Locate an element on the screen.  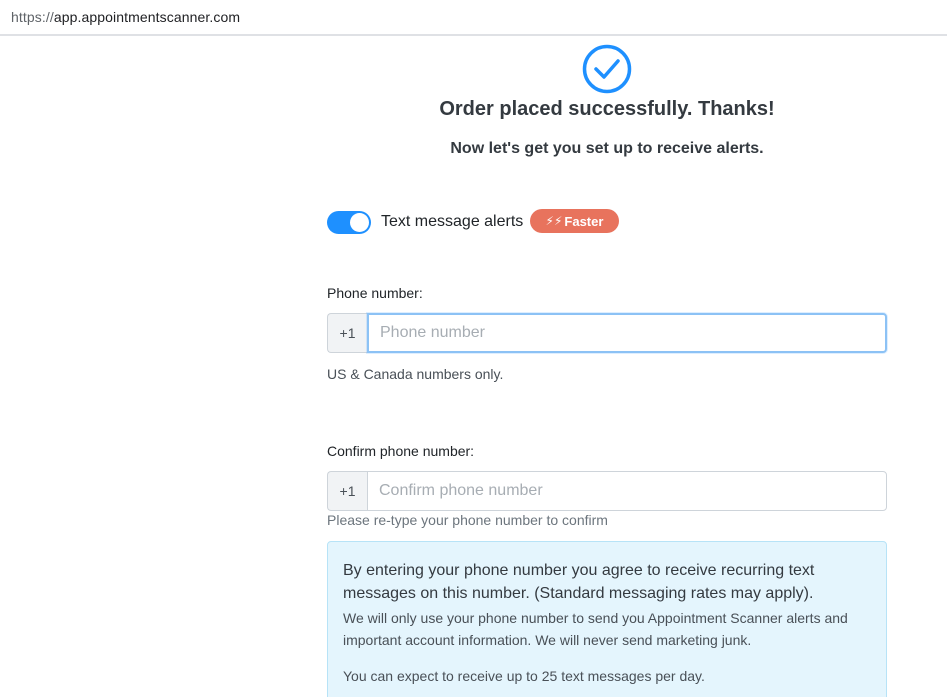
confirm-phone-input is located at coordinates (627, 491).